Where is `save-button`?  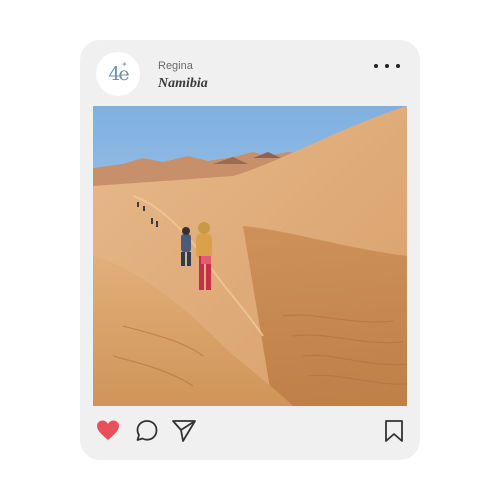 save-button is located at coordinates (394, 431).